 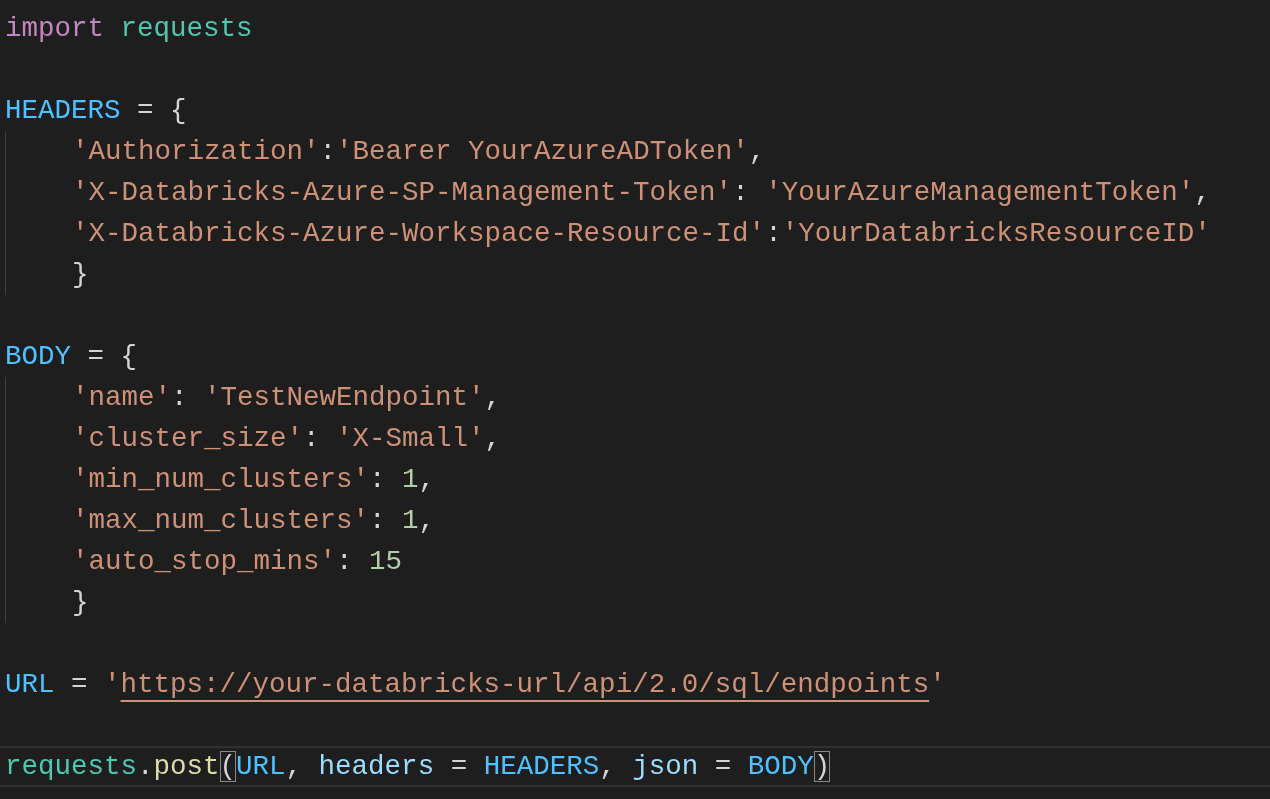 What do you see at coordinates (418, 767) in the screenshot?
I see `code-line: requests.post(URL, headers = HEADERS, json = BODY)` at bounding box center [418, 767].